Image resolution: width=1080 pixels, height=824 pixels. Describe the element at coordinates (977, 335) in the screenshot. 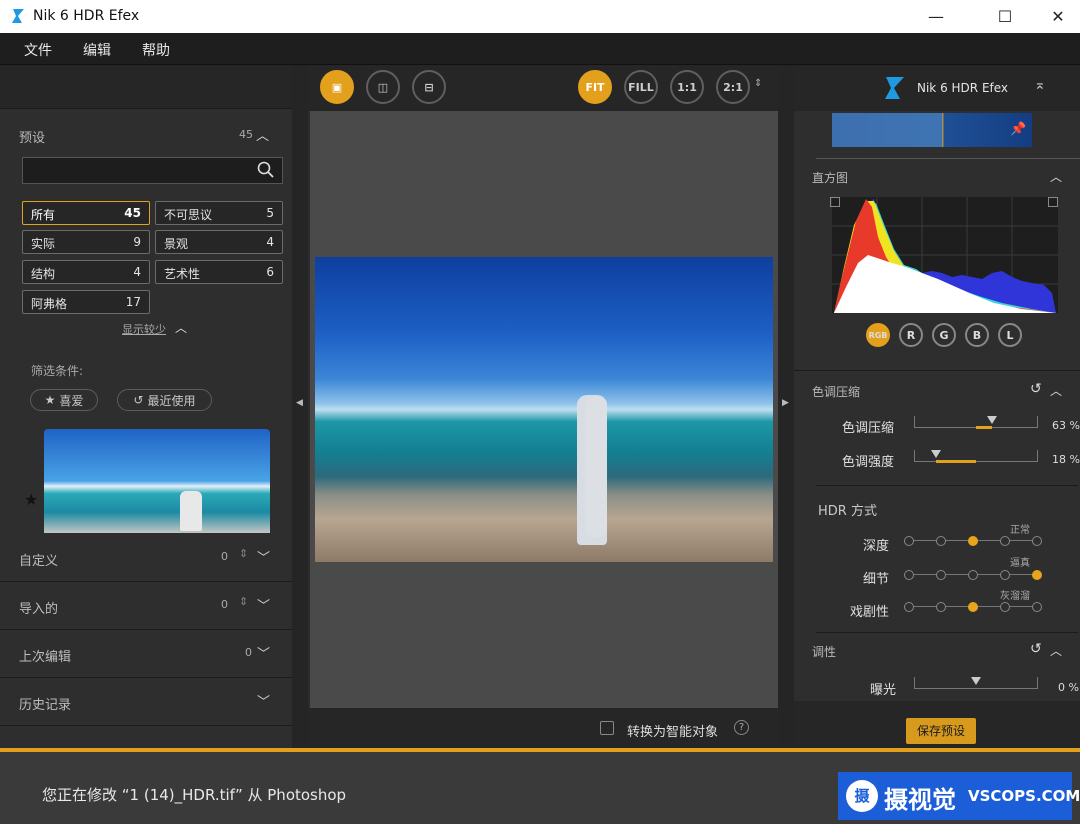

I see `channel-b-button: B` at that location.